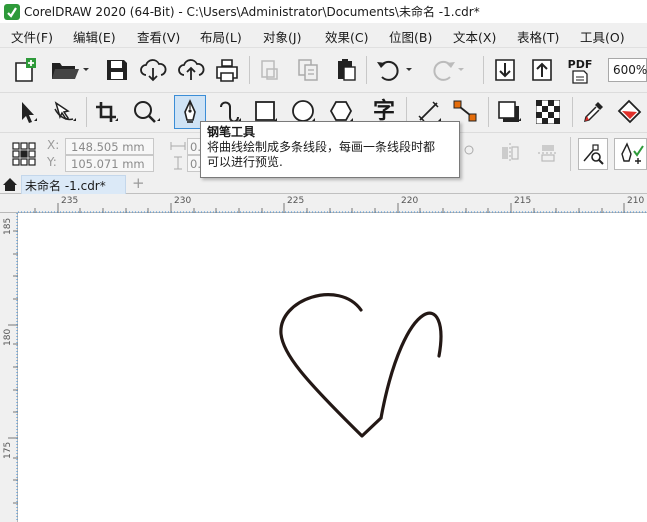  Describe the element at coordinates (346, 70) in the screenshot. I see `paste-icon` at that location.